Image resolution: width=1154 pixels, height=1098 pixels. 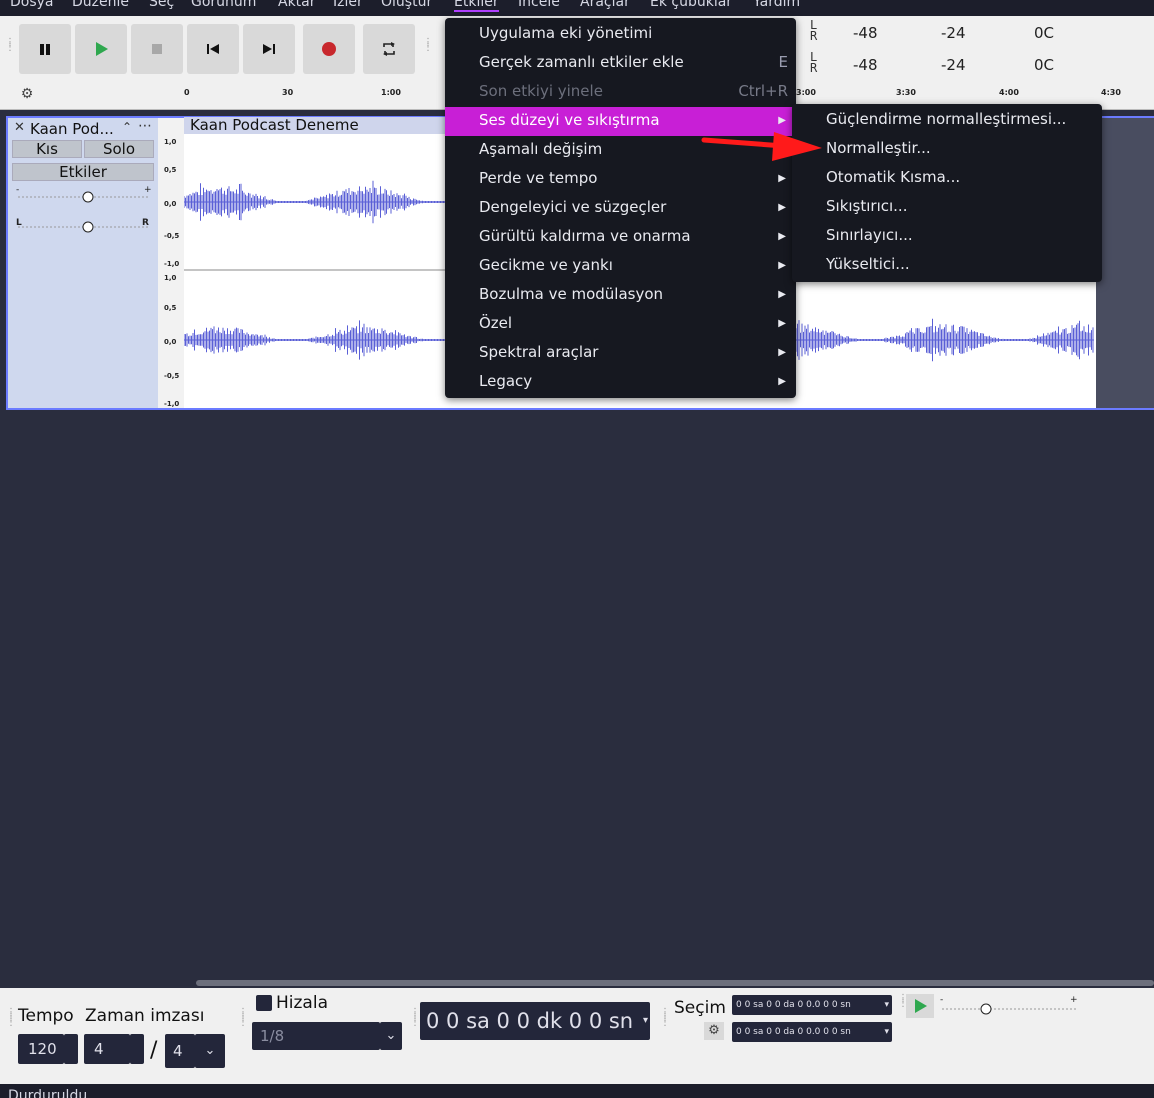 What do you see at coordinates (145, 126) in the screenshot?
I see `more-icon: ⋯` at bounding box center [145, 126].